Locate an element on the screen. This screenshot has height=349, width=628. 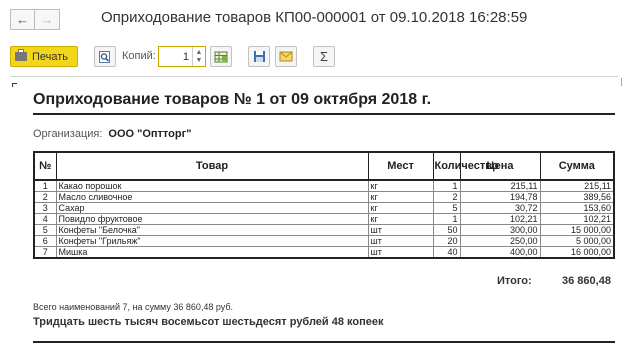
cell-n: 6 is located at coordinates (45, 241).